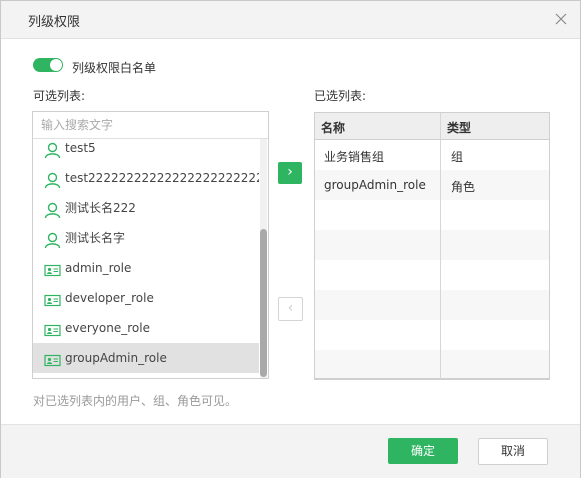 The width and height of the screenshot is (581, 478). Describe the element at coordinates (114, 68) in the screenshot. I see `whitelist-toggle-label: 列级权限白名单` at that location.